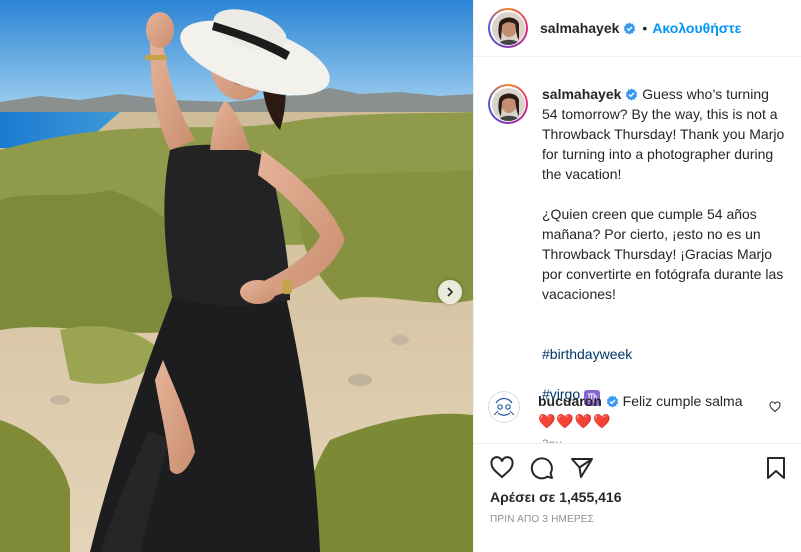 This screenshot has height=552, width=801. I want to click on save-button, so click(776, 469).